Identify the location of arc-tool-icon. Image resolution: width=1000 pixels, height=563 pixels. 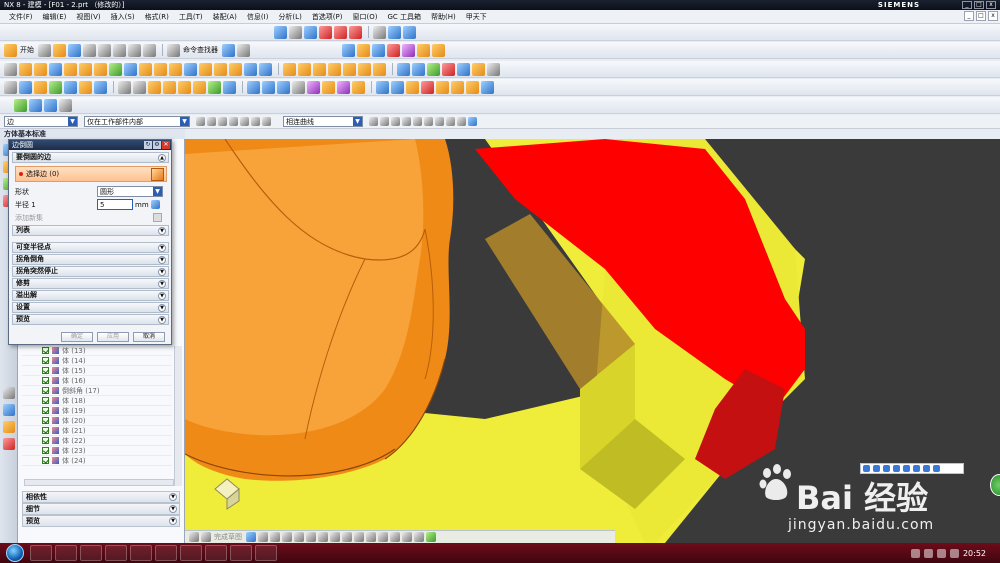
(275, 537).